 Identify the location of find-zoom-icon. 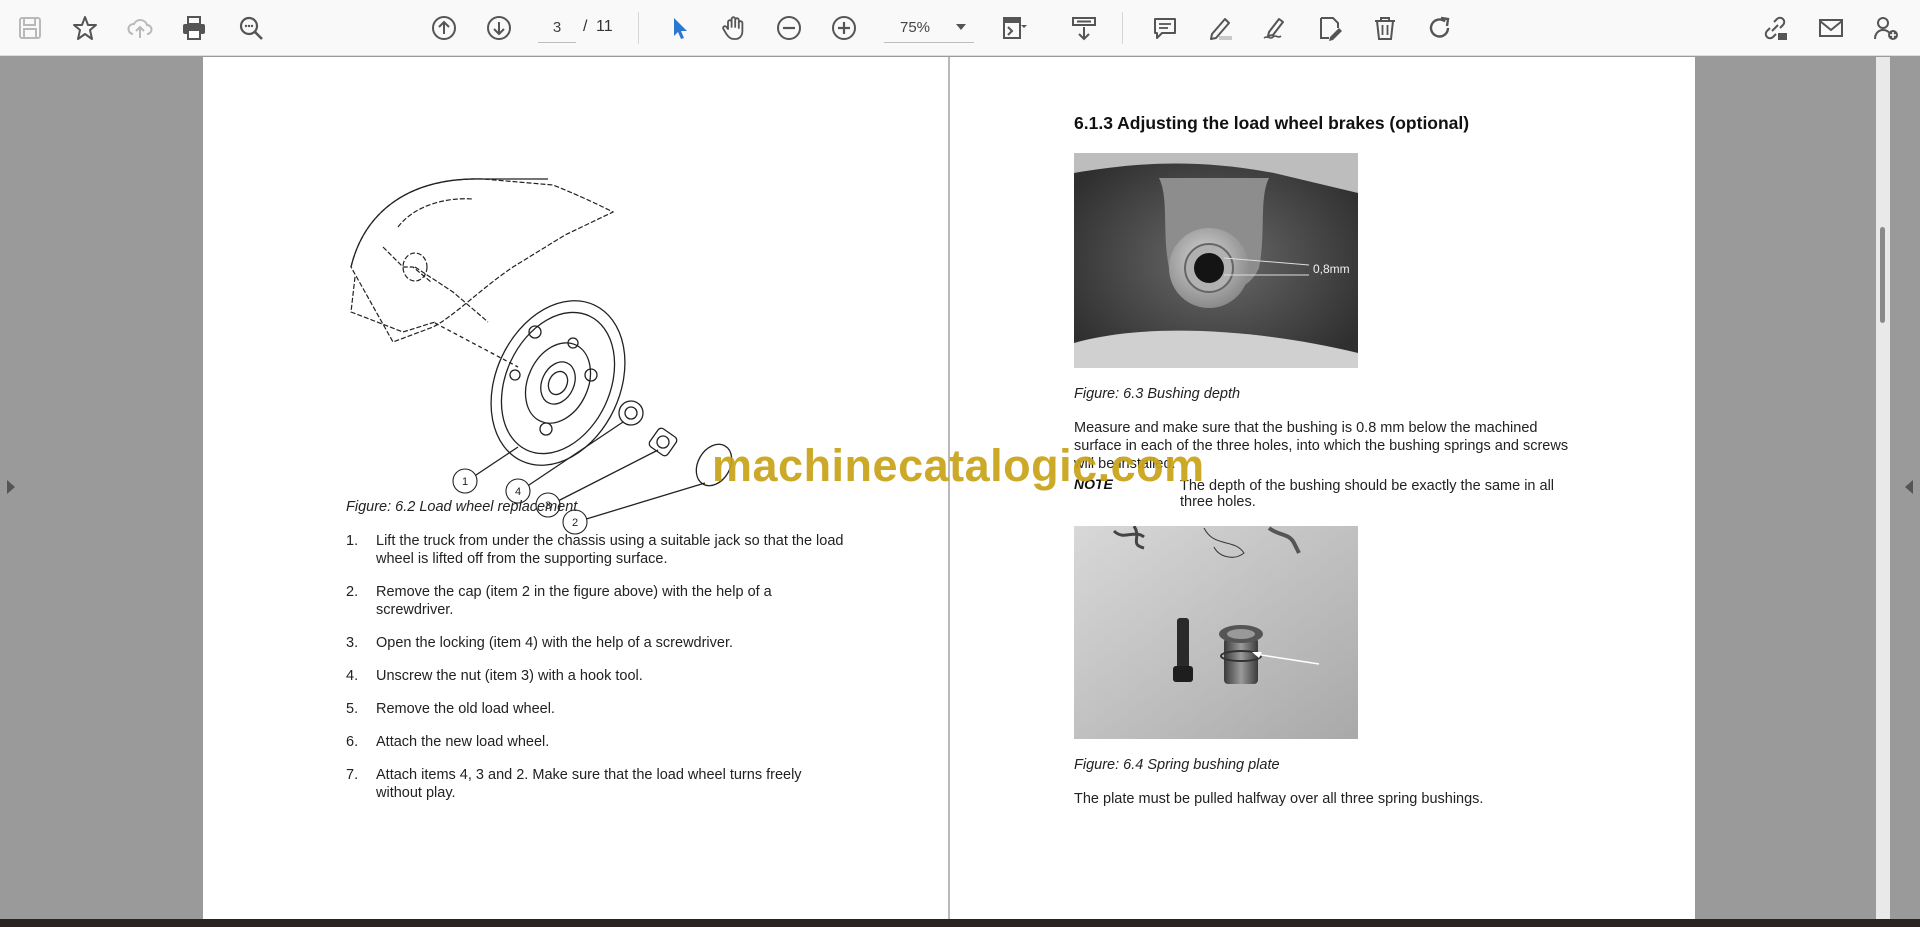
(251, 28).